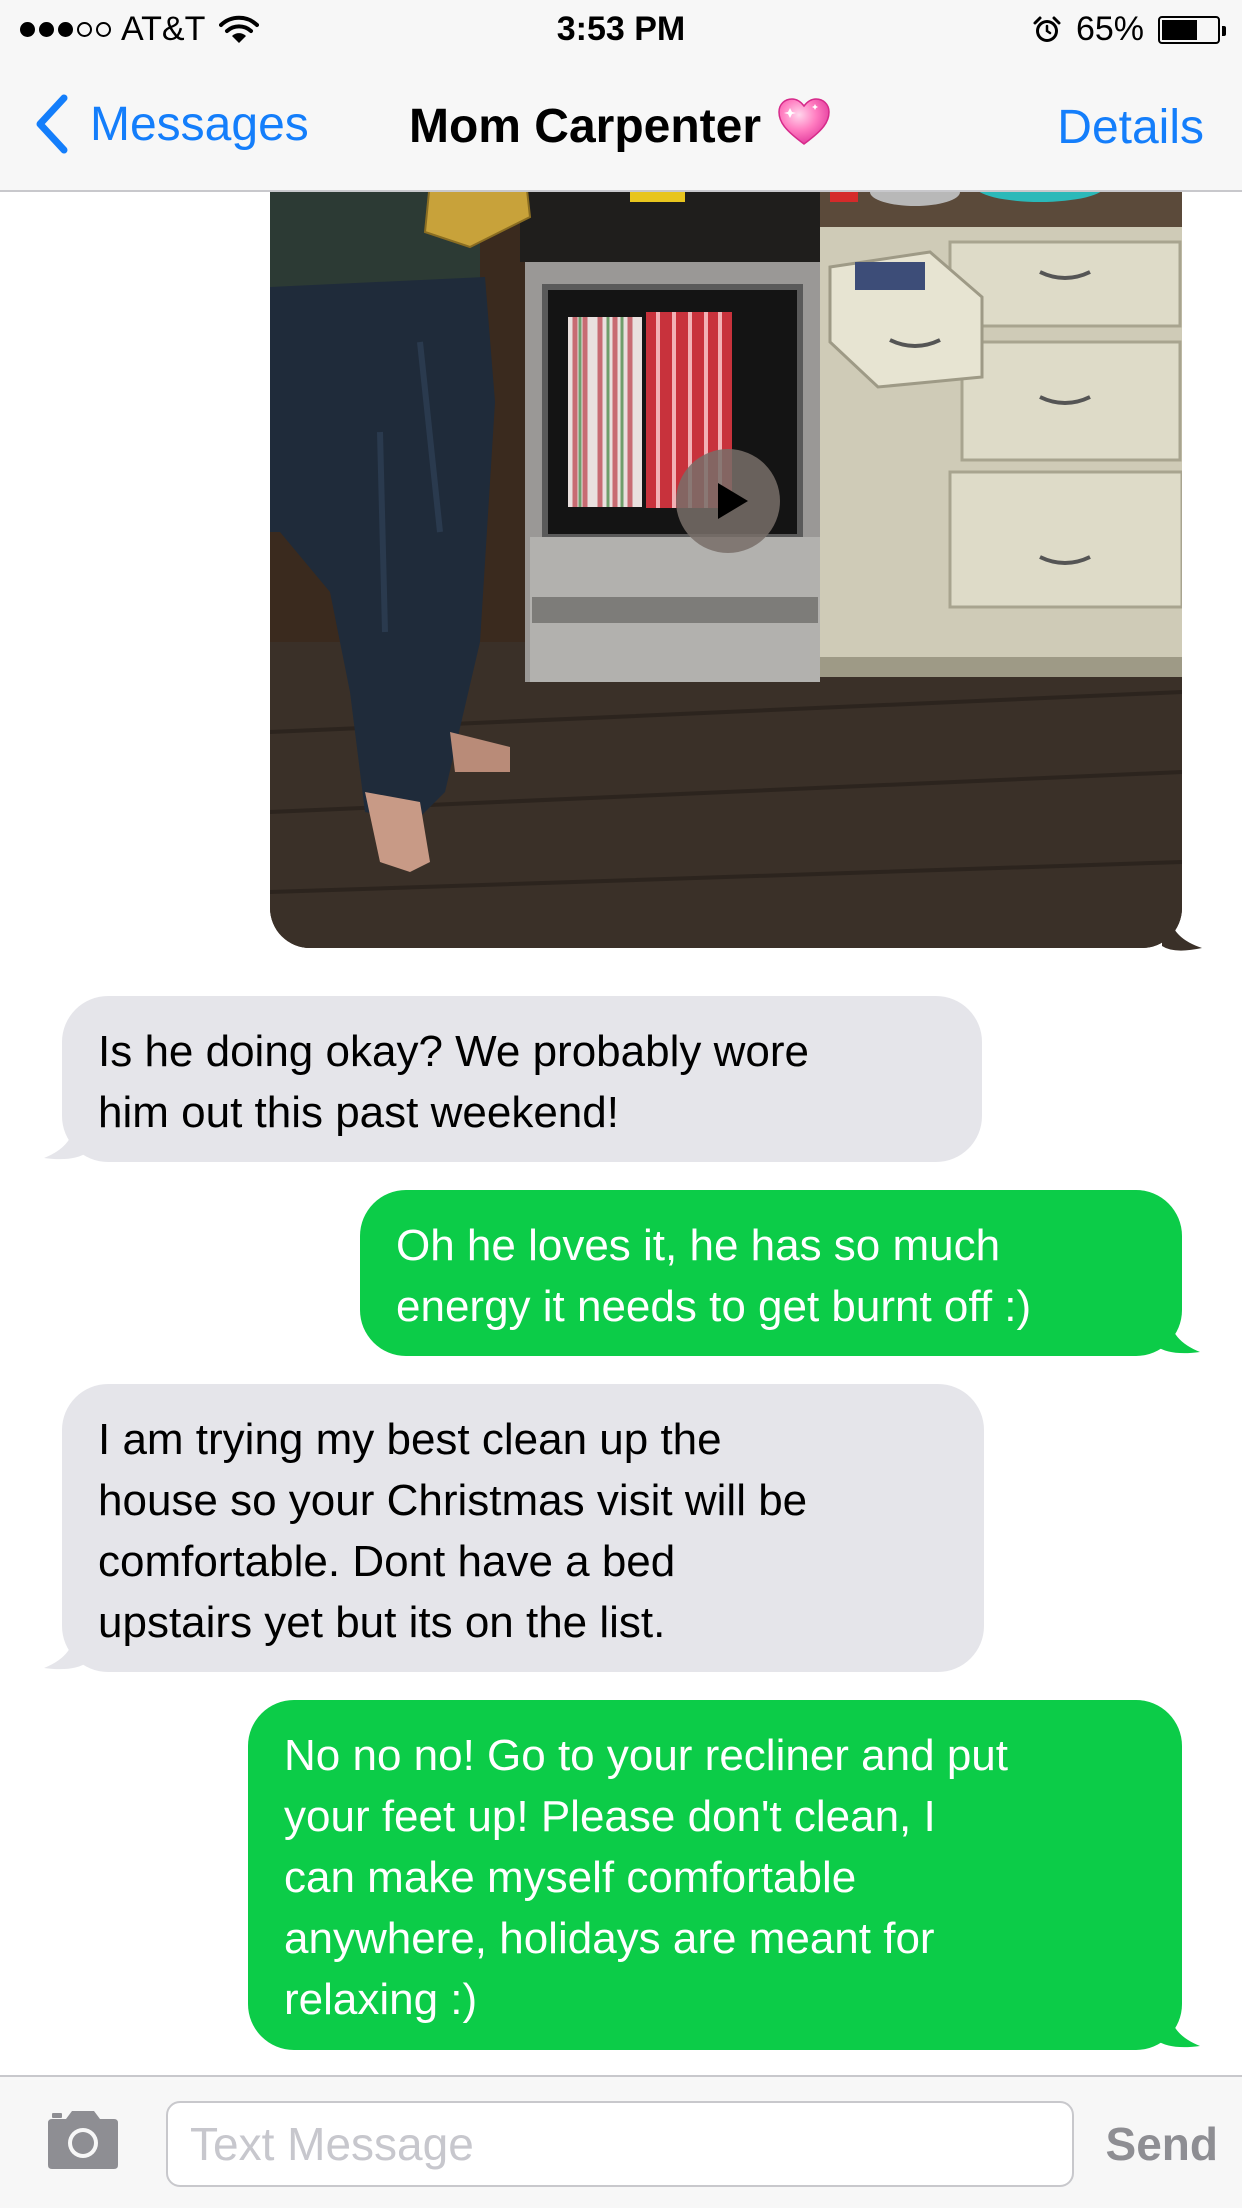 The height and width of the screenshot is (2208, 1242). I want to click on alarm-icon, so click(1047, 29).